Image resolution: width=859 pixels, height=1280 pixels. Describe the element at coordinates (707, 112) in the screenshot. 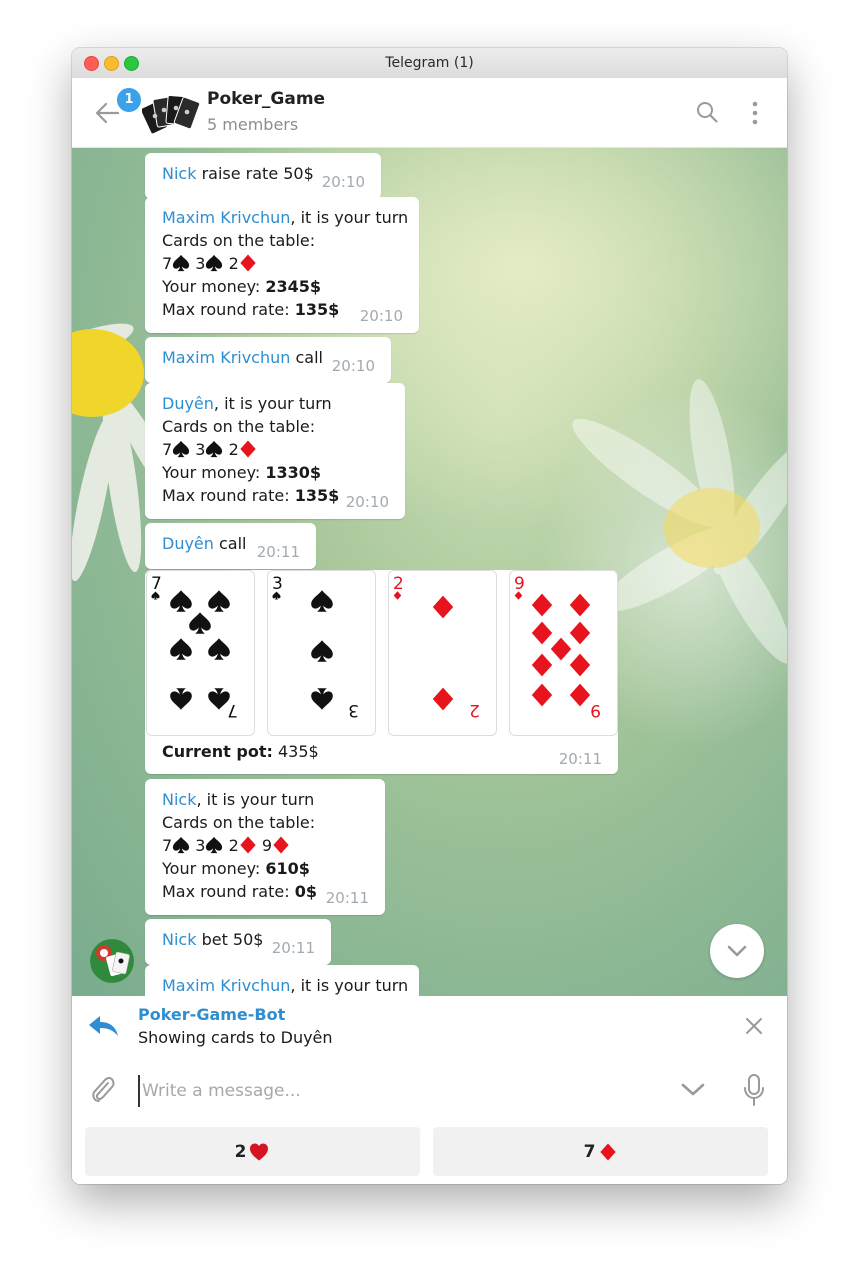

I see `search-icon` at that location.